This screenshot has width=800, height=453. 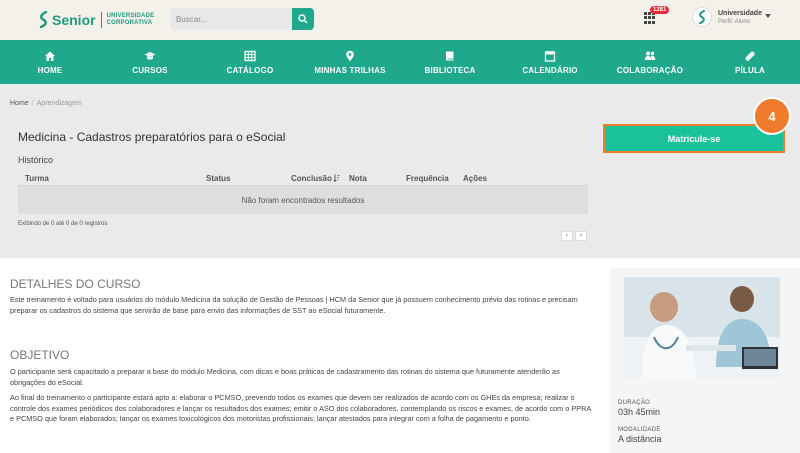 I want to click on nav-label-pilula: PÍLULA, so click(x=750, y=70).